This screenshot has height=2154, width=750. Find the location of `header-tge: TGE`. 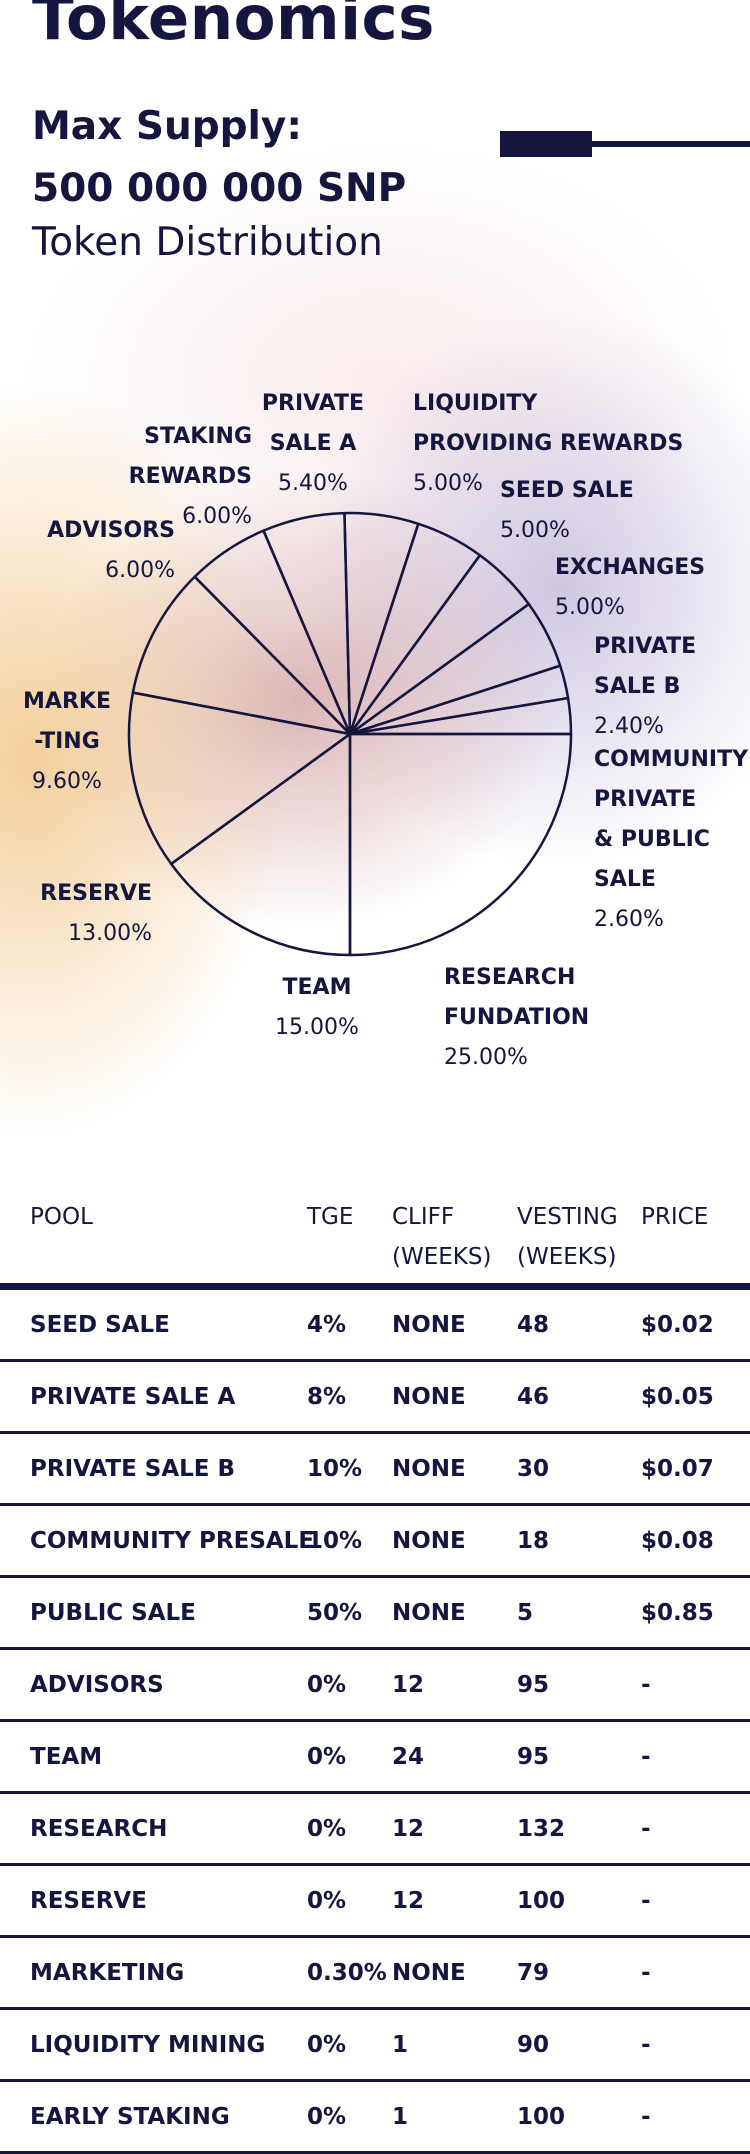

header-tge: TGE is located at coordinates (330, 1217).